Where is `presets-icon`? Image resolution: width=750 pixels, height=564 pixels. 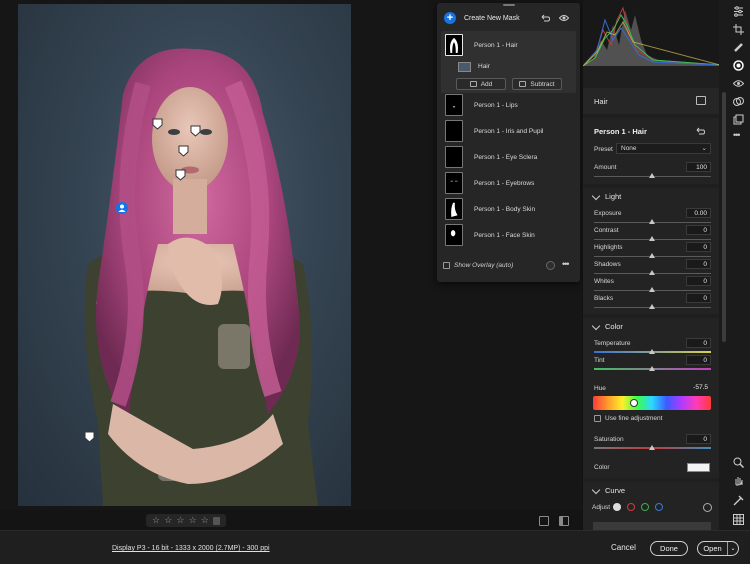 presets-icon is located at coordinates (738, 101).